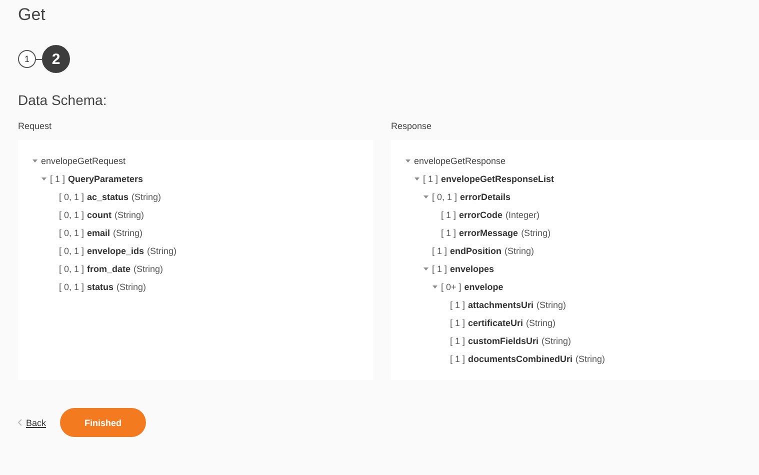 The height and width of the screenshot is (475, 759). What do you see at coordinates (488, 179) in the screenshot?
I see `schema-field: [ 1 ] envelopeGetResponseList` at bounding box center [488, 179].